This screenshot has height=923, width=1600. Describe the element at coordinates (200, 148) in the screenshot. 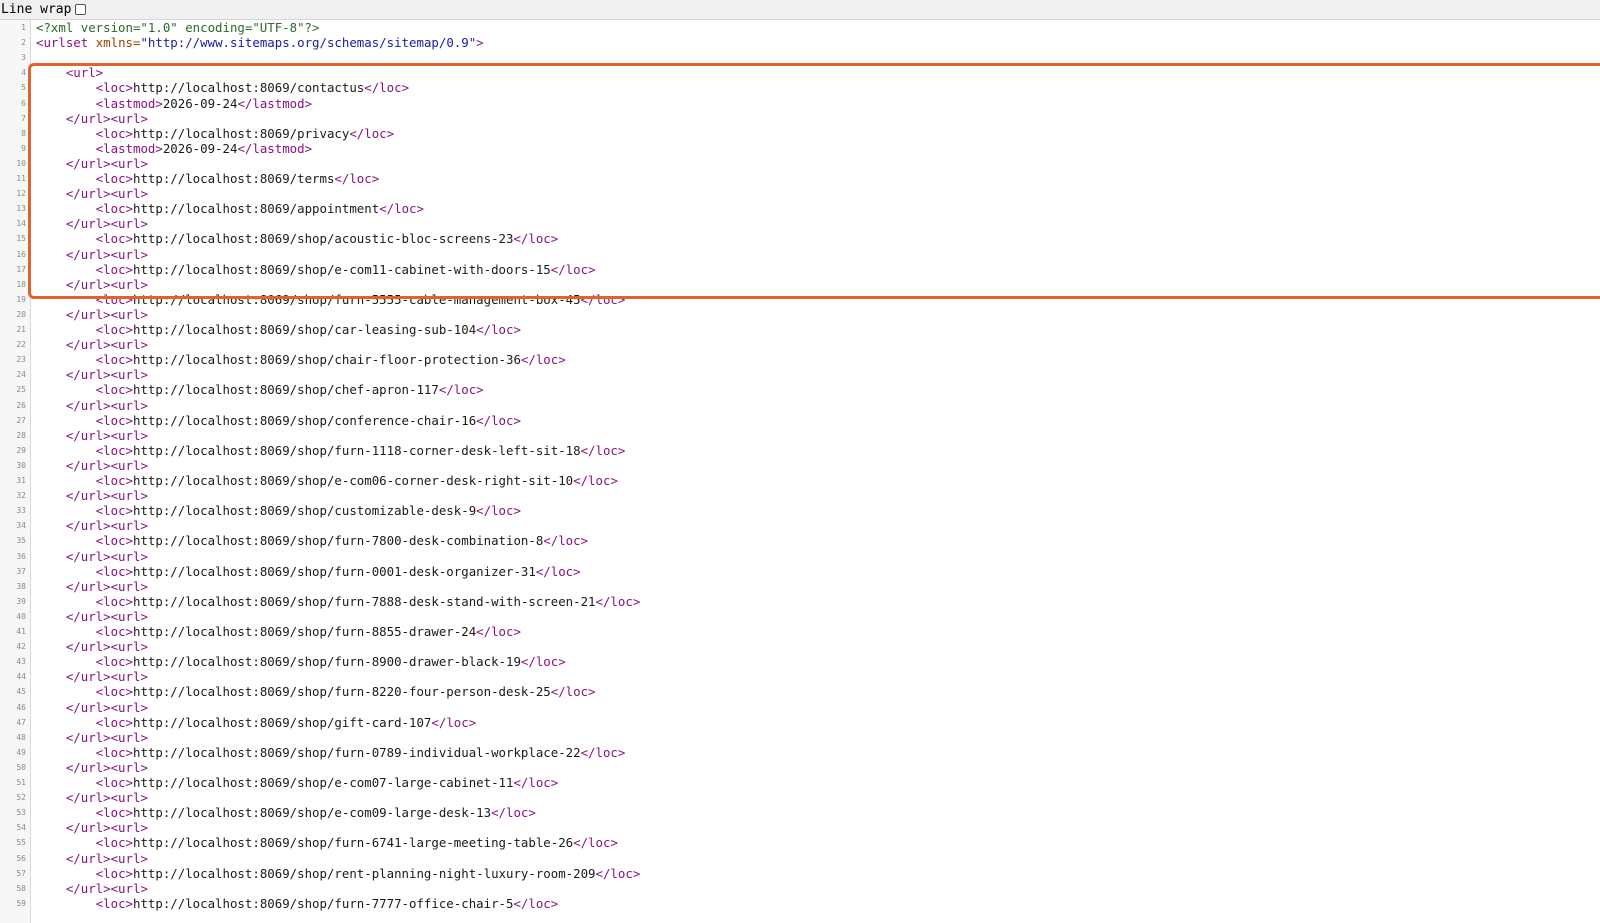

I see `lastmod-value: 2026-09-24` at that location.